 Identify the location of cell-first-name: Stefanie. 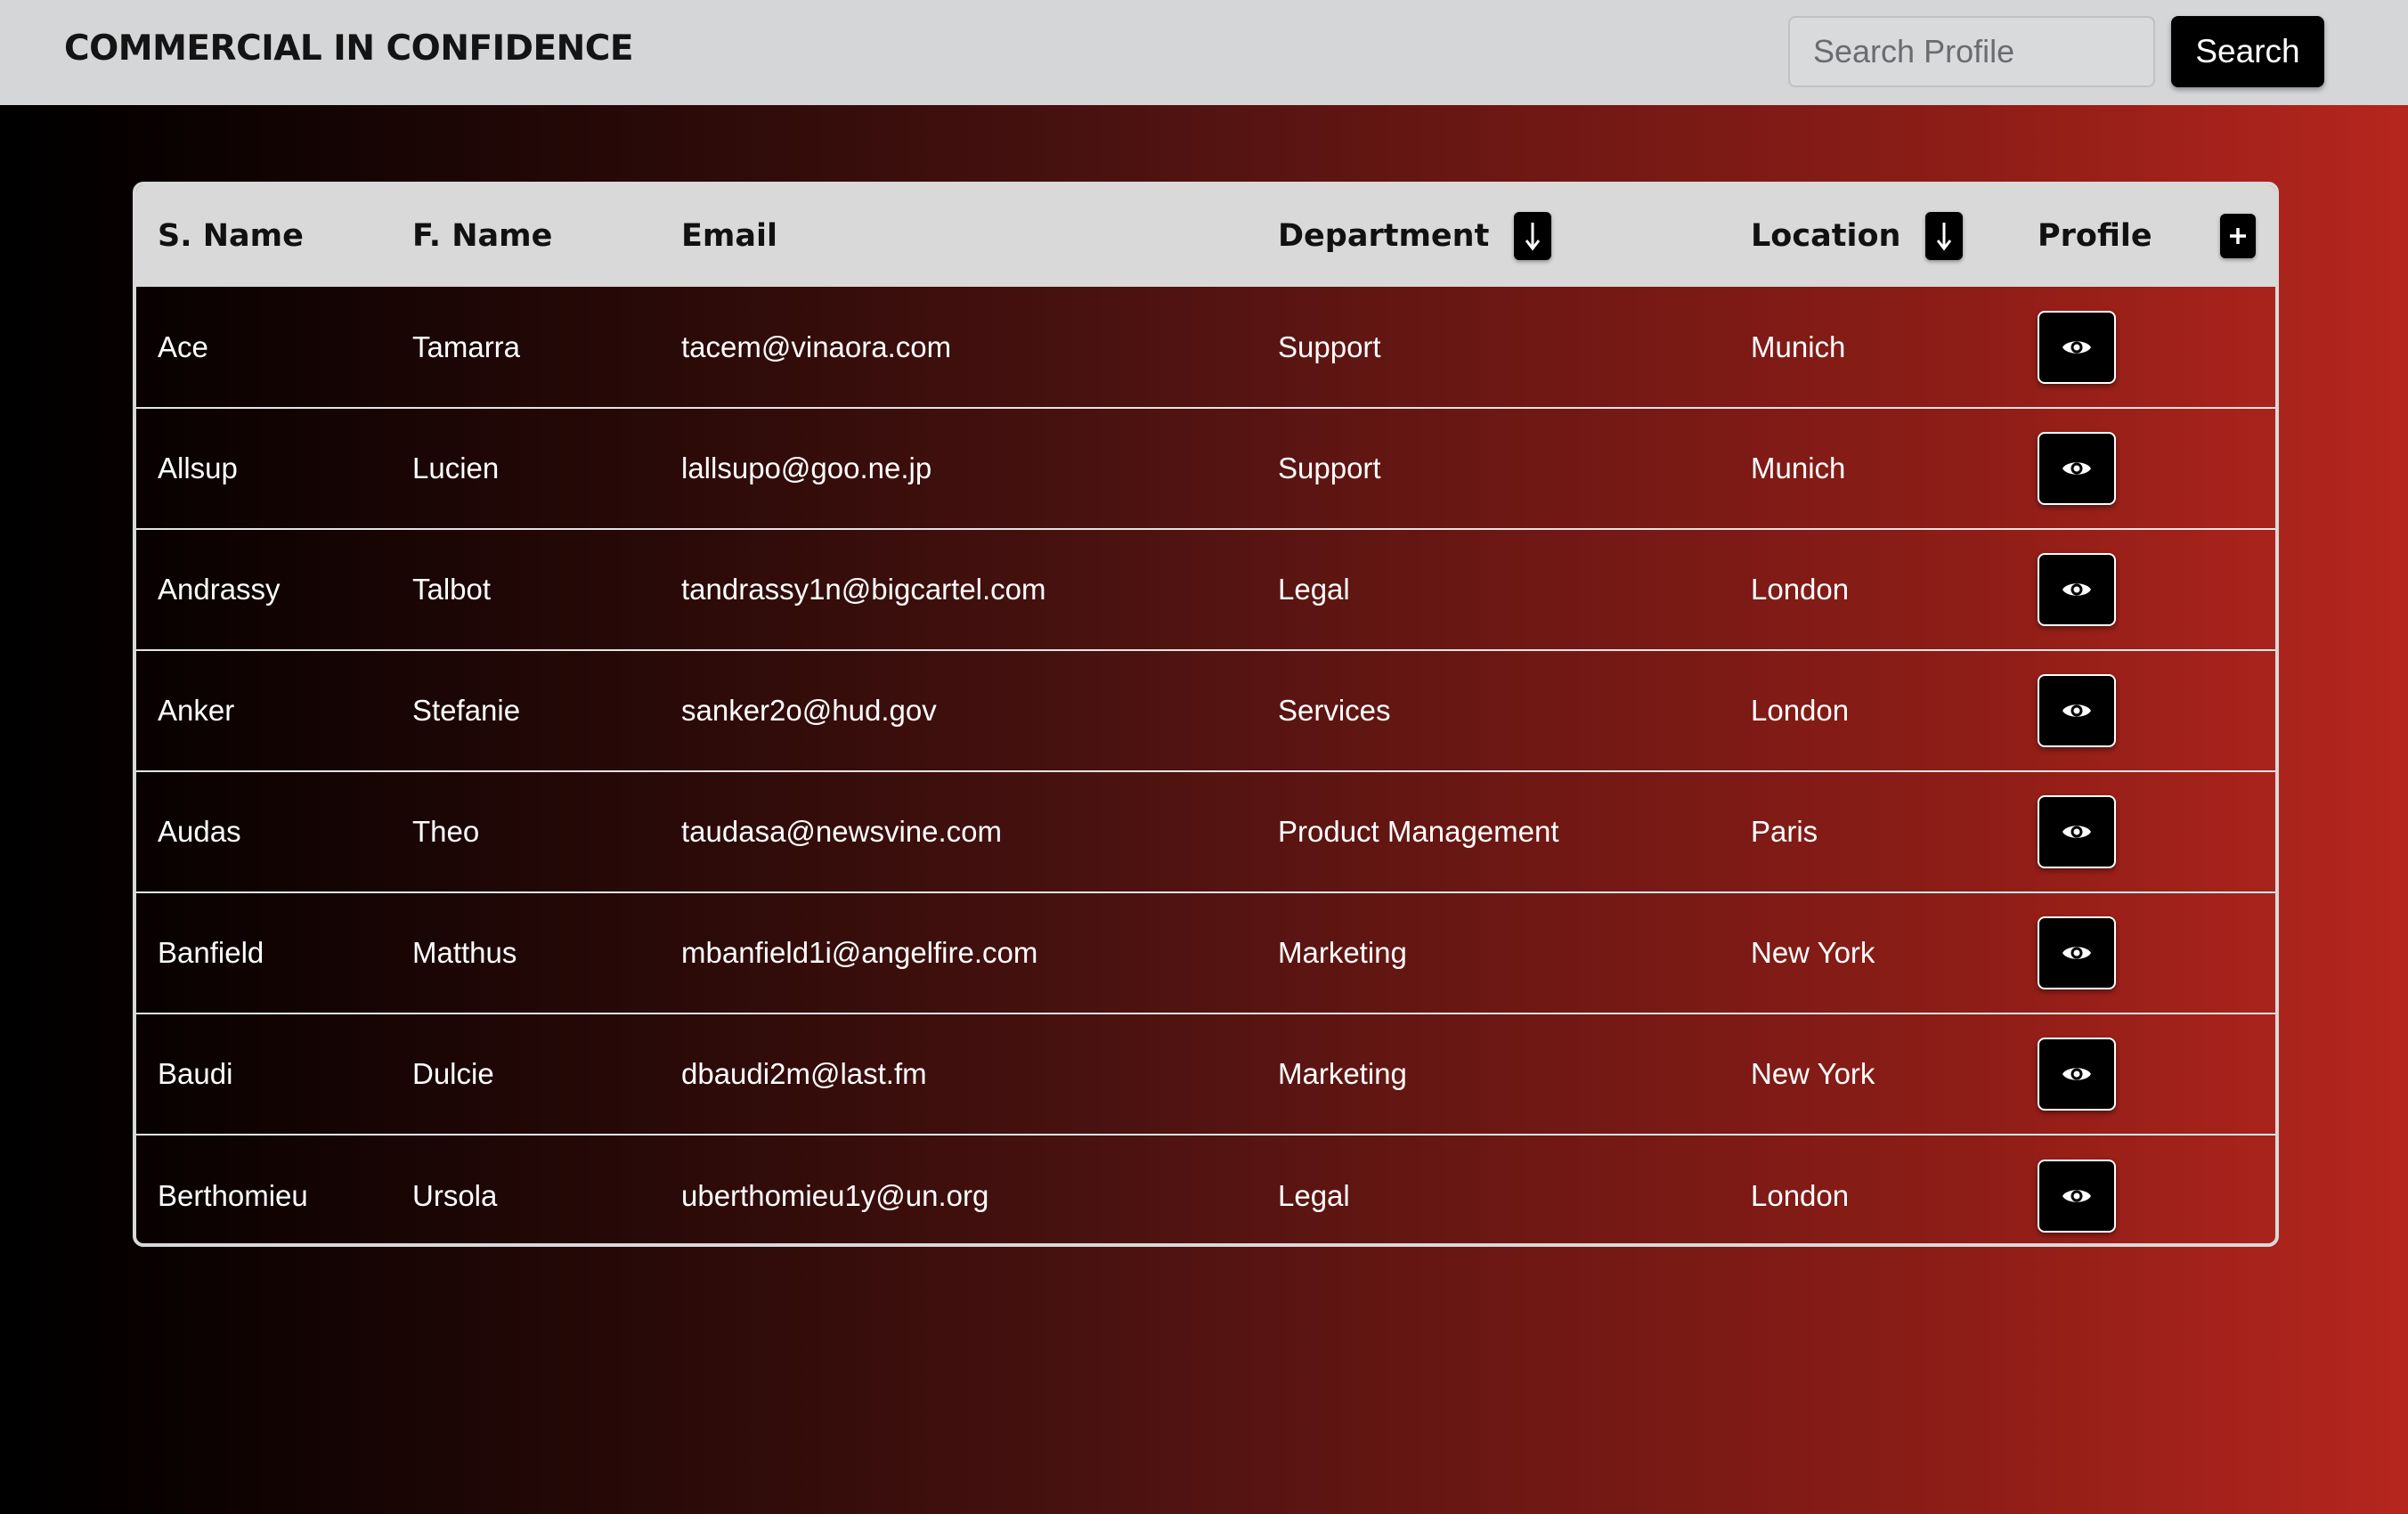
(467, 710).